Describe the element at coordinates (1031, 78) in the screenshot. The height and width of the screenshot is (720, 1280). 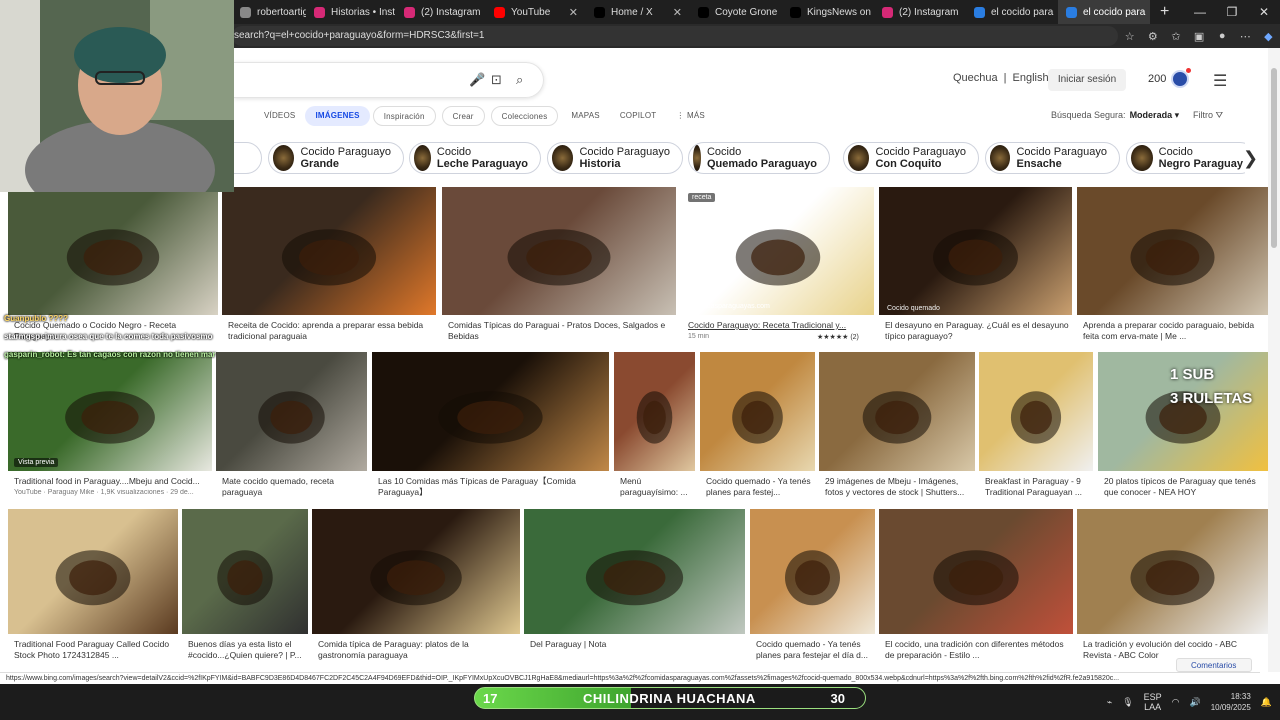
I see `lang-english-link: English` at that location.